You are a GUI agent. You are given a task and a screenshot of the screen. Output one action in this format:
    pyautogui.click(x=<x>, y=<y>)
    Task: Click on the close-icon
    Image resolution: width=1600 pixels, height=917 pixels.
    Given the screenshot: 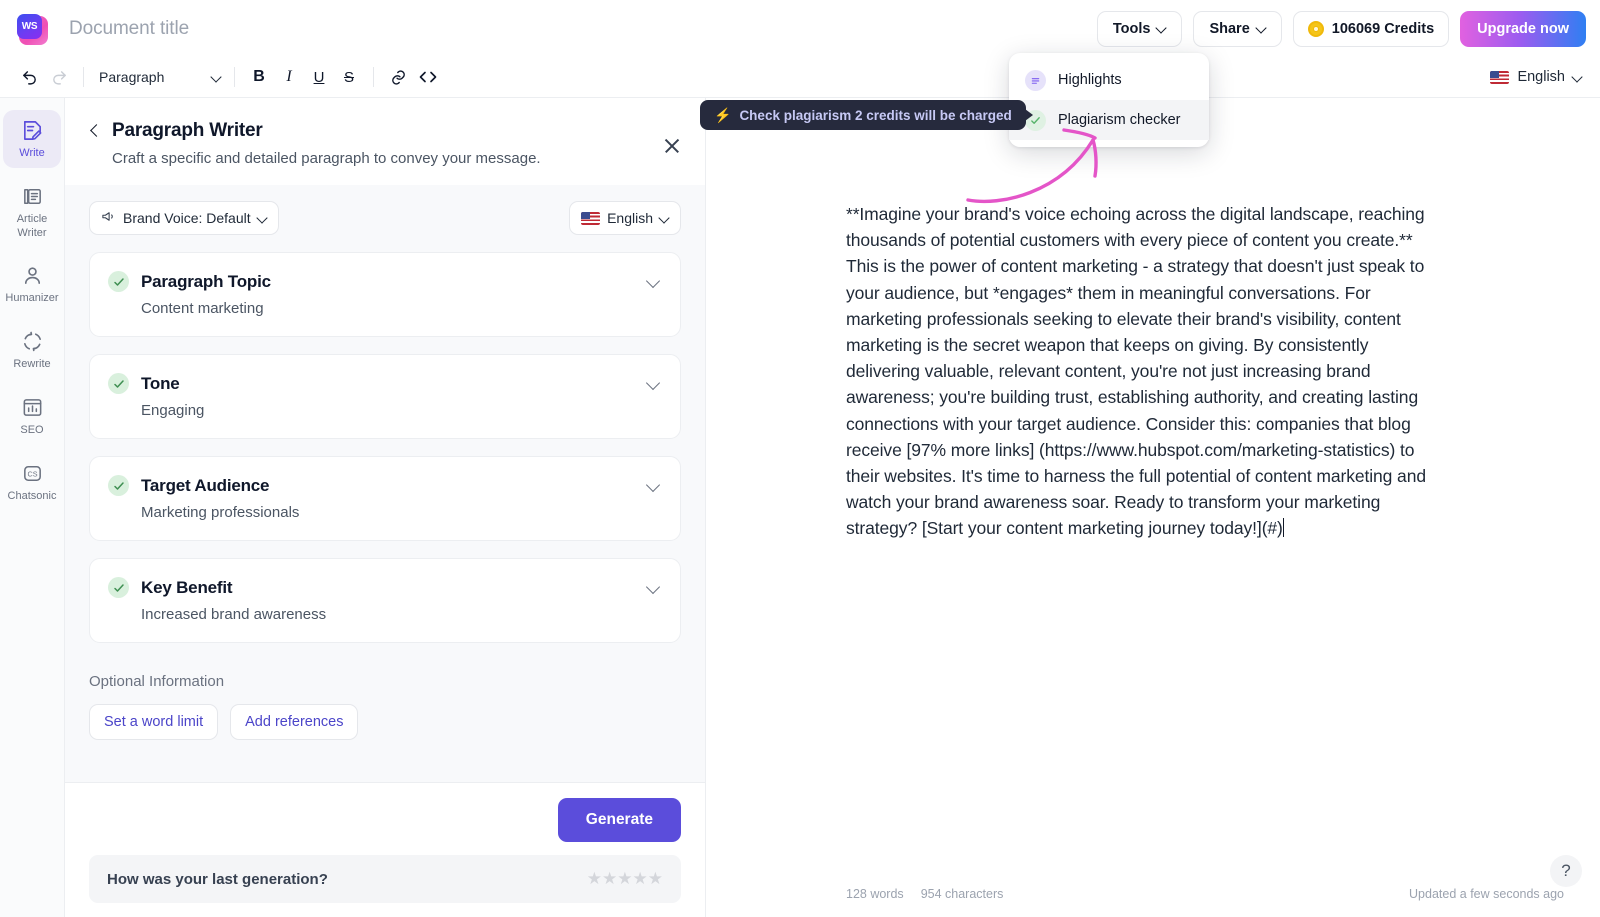 What is the action you would take?
    pyautogui.click(x=672, y=146)
    